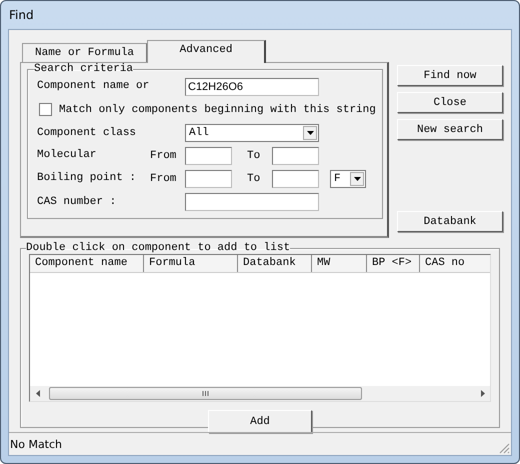  What do you see at coordinates (260, 421) in the screenshot?
I see `add-button: Add` at bounding box center [260, 421].